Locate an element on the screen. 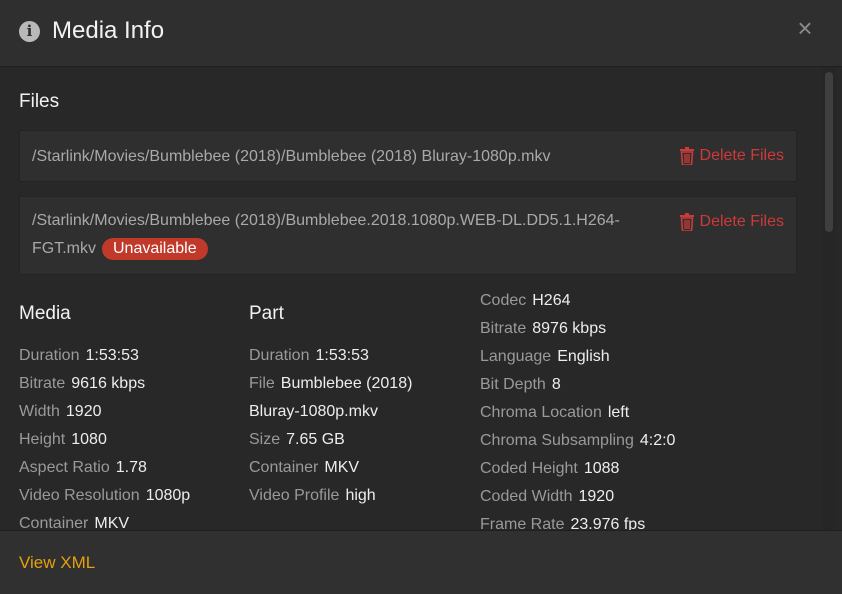  media-row: Width 1920 is located at coordinates (60, 411).